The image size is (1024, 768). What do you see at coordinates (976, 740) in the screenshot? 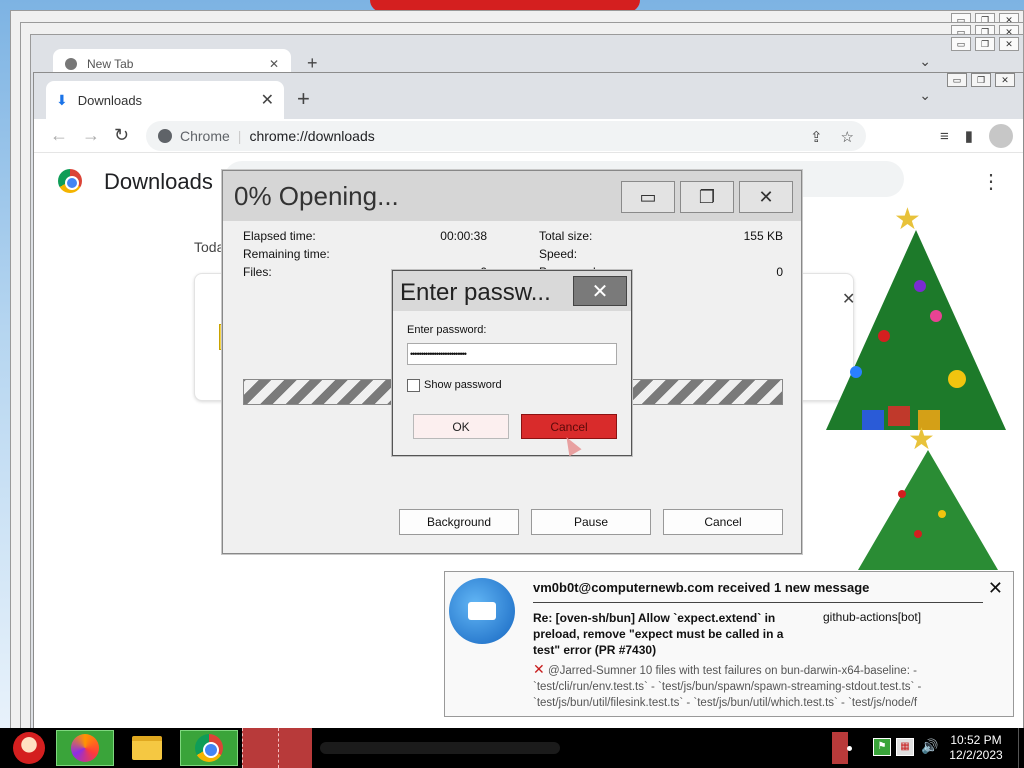
I see `clock-time: 10:52 PM` at bounding box center [976, 740].